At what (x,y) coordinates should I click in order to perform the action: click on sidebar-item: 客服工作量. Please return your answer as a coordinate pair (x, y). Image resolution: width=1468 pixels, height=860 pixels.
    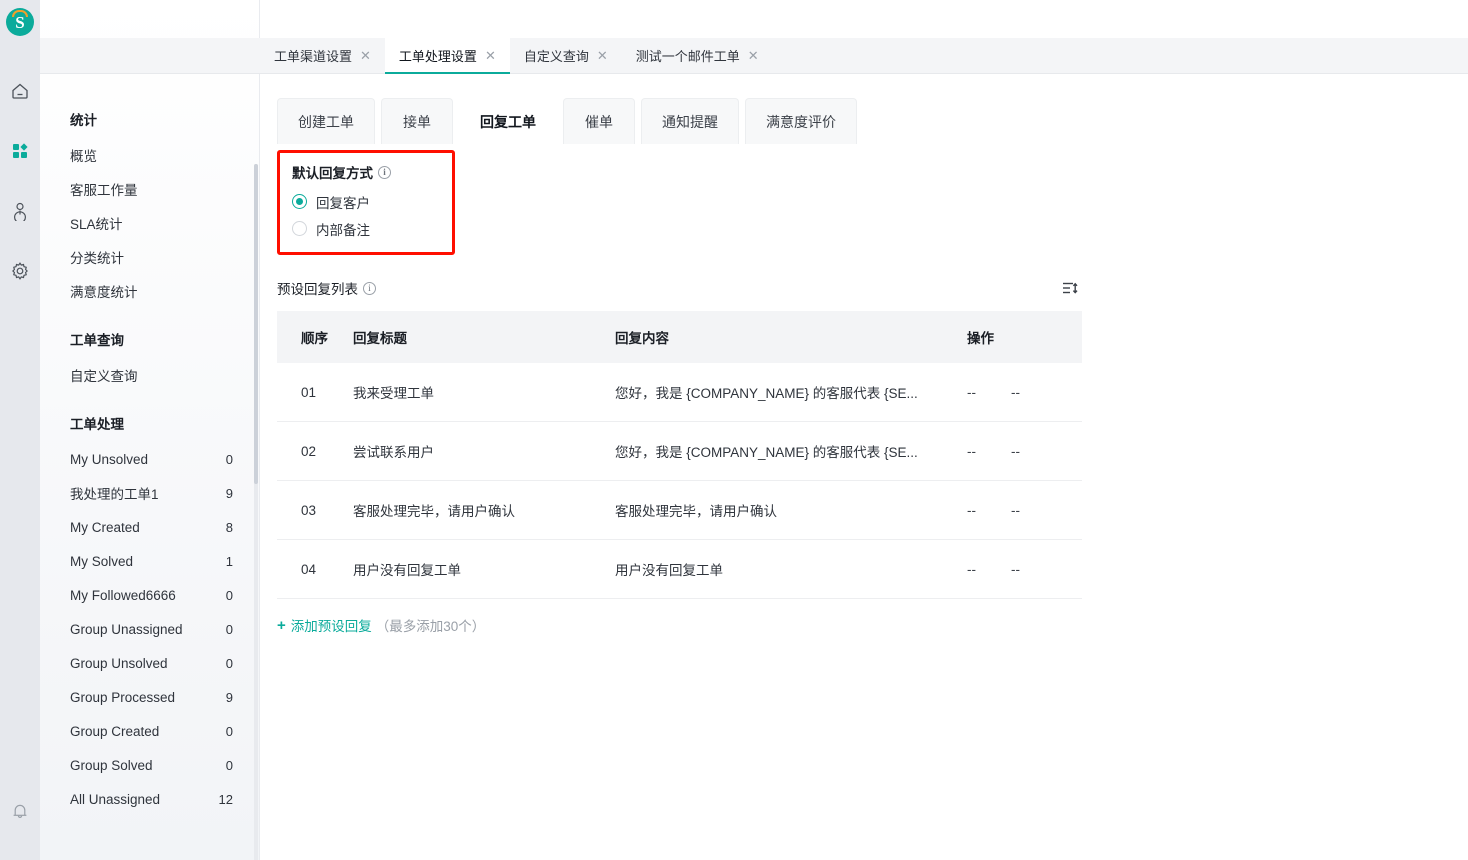
    Looking at the image, I should click on (149, 189).